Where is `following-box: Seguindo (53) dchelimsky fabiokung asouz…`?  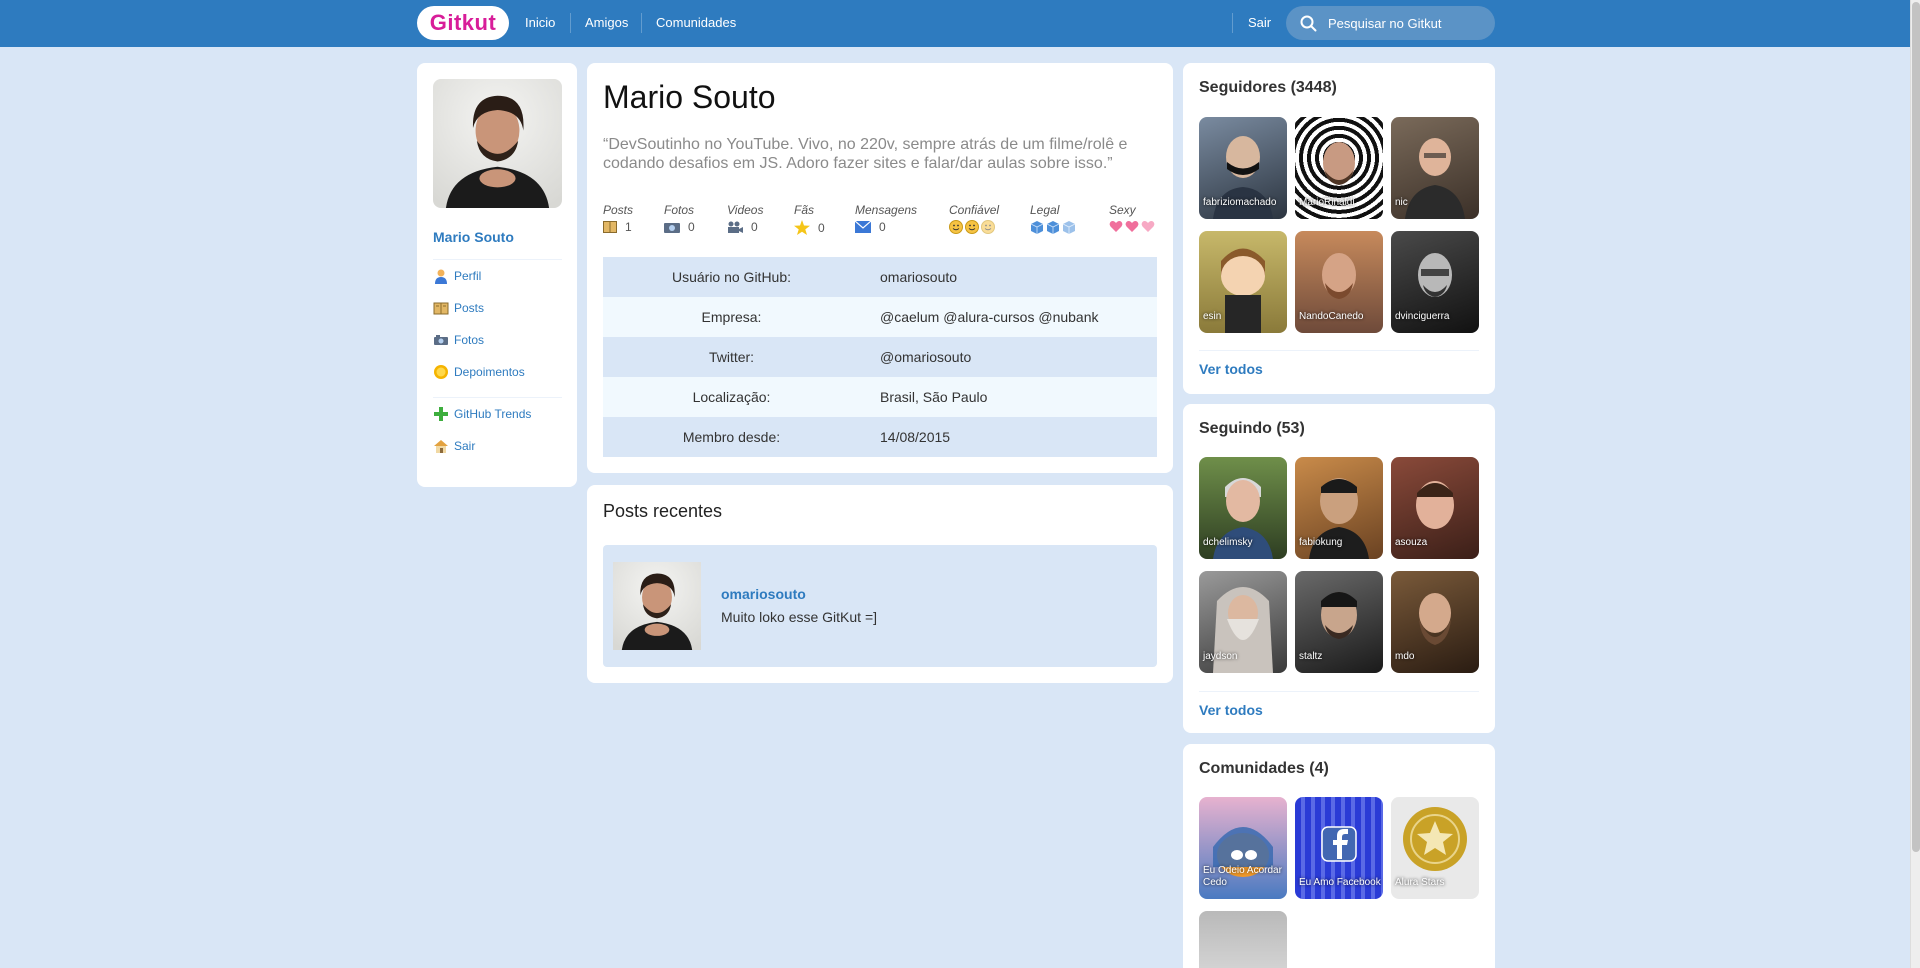
following-box: Seguindo (53) dchelimsky fabiokung asouz… is located at coordinates (1339, 568).